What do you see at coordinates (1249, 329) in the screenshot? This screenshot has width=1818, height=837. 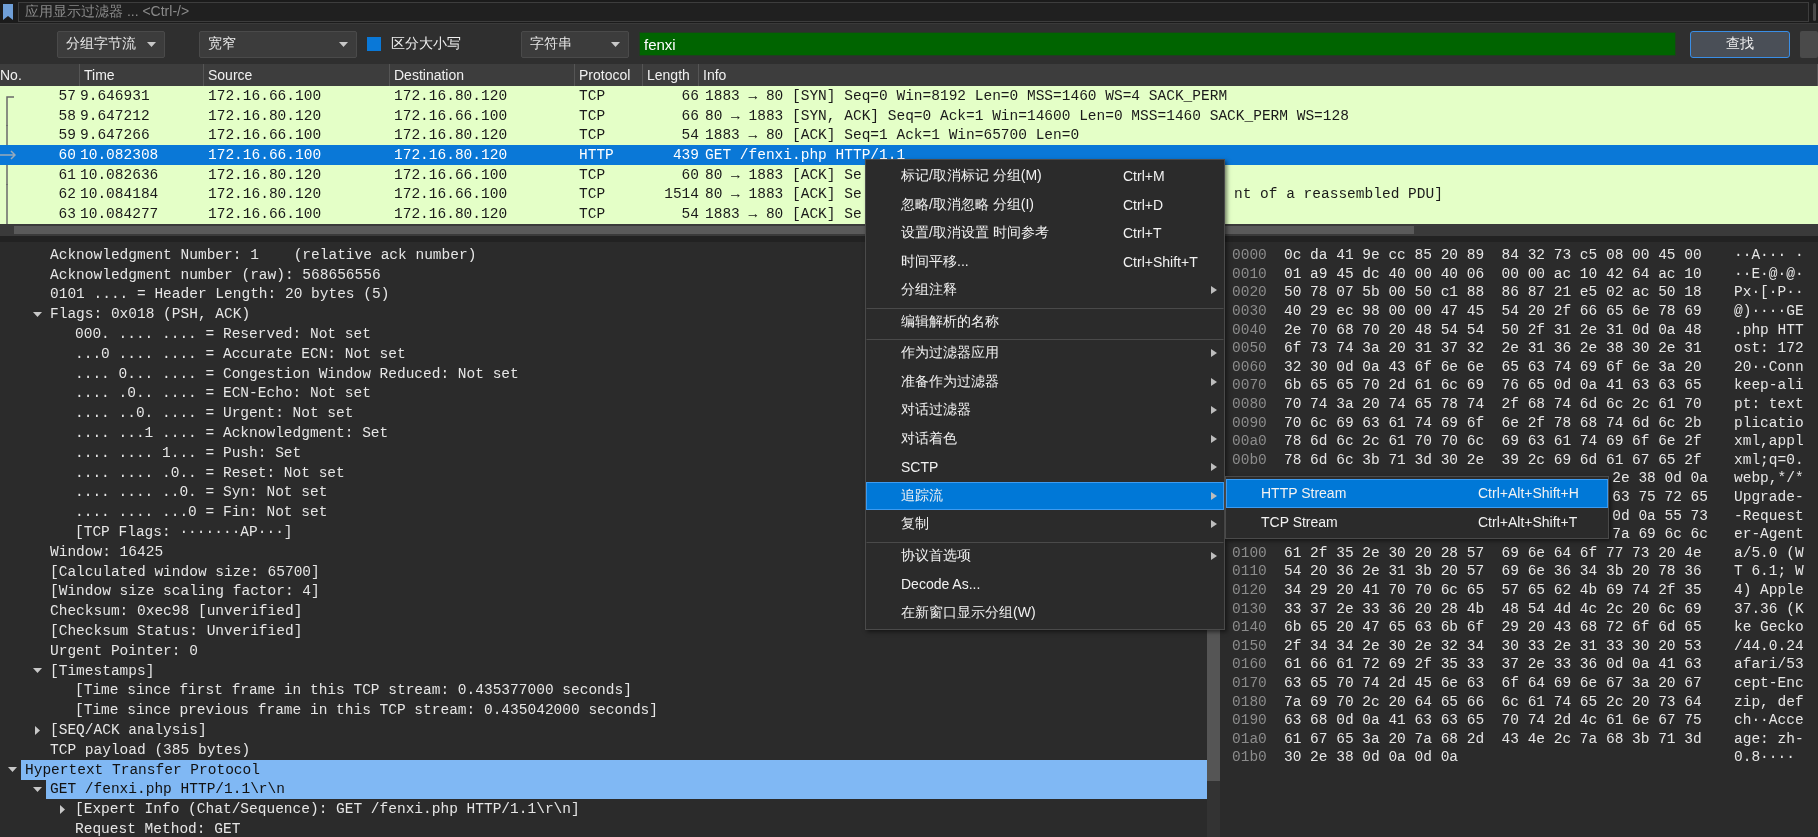 I see `byte-offset: 0040` at bounding box center [1249, 329].